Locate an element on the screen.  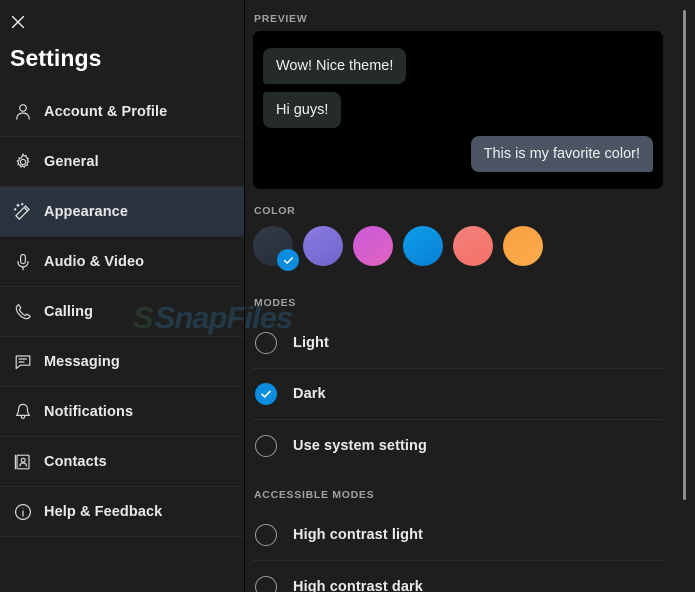
sidebar-item-general: General is located at coordinates (122, 162).